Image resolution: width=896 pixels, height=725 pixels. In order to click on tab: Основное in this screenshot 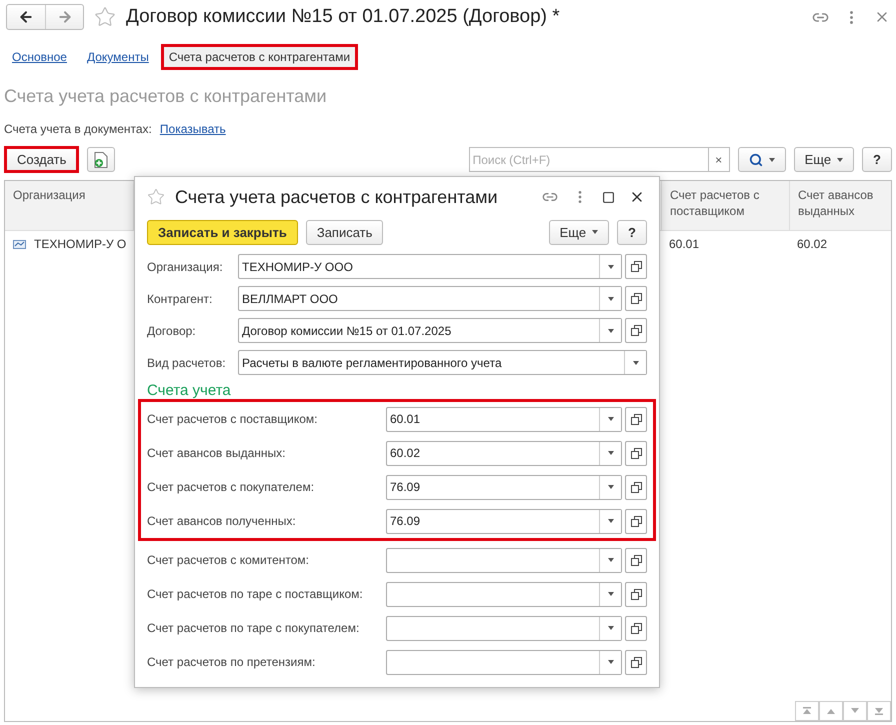, I will do `click(39, 57)`.